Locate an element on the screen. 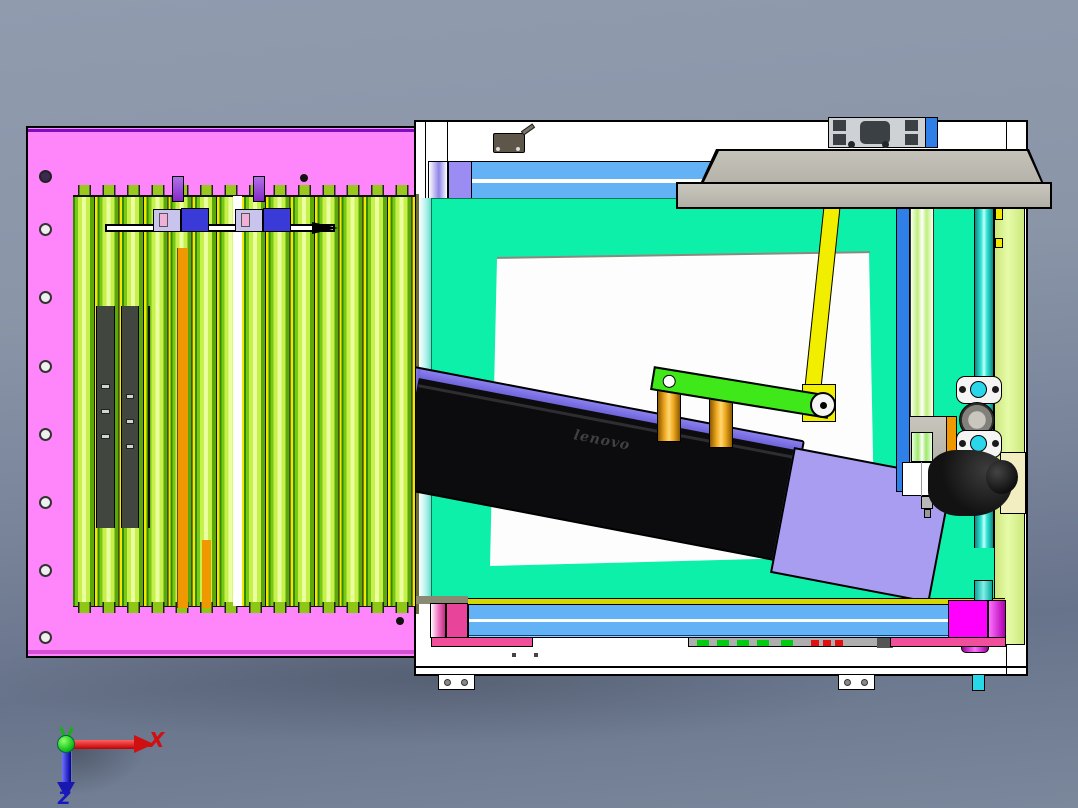 This screenshot has height=808, width=1078. magenta-block is located at coordinates (968, 619).